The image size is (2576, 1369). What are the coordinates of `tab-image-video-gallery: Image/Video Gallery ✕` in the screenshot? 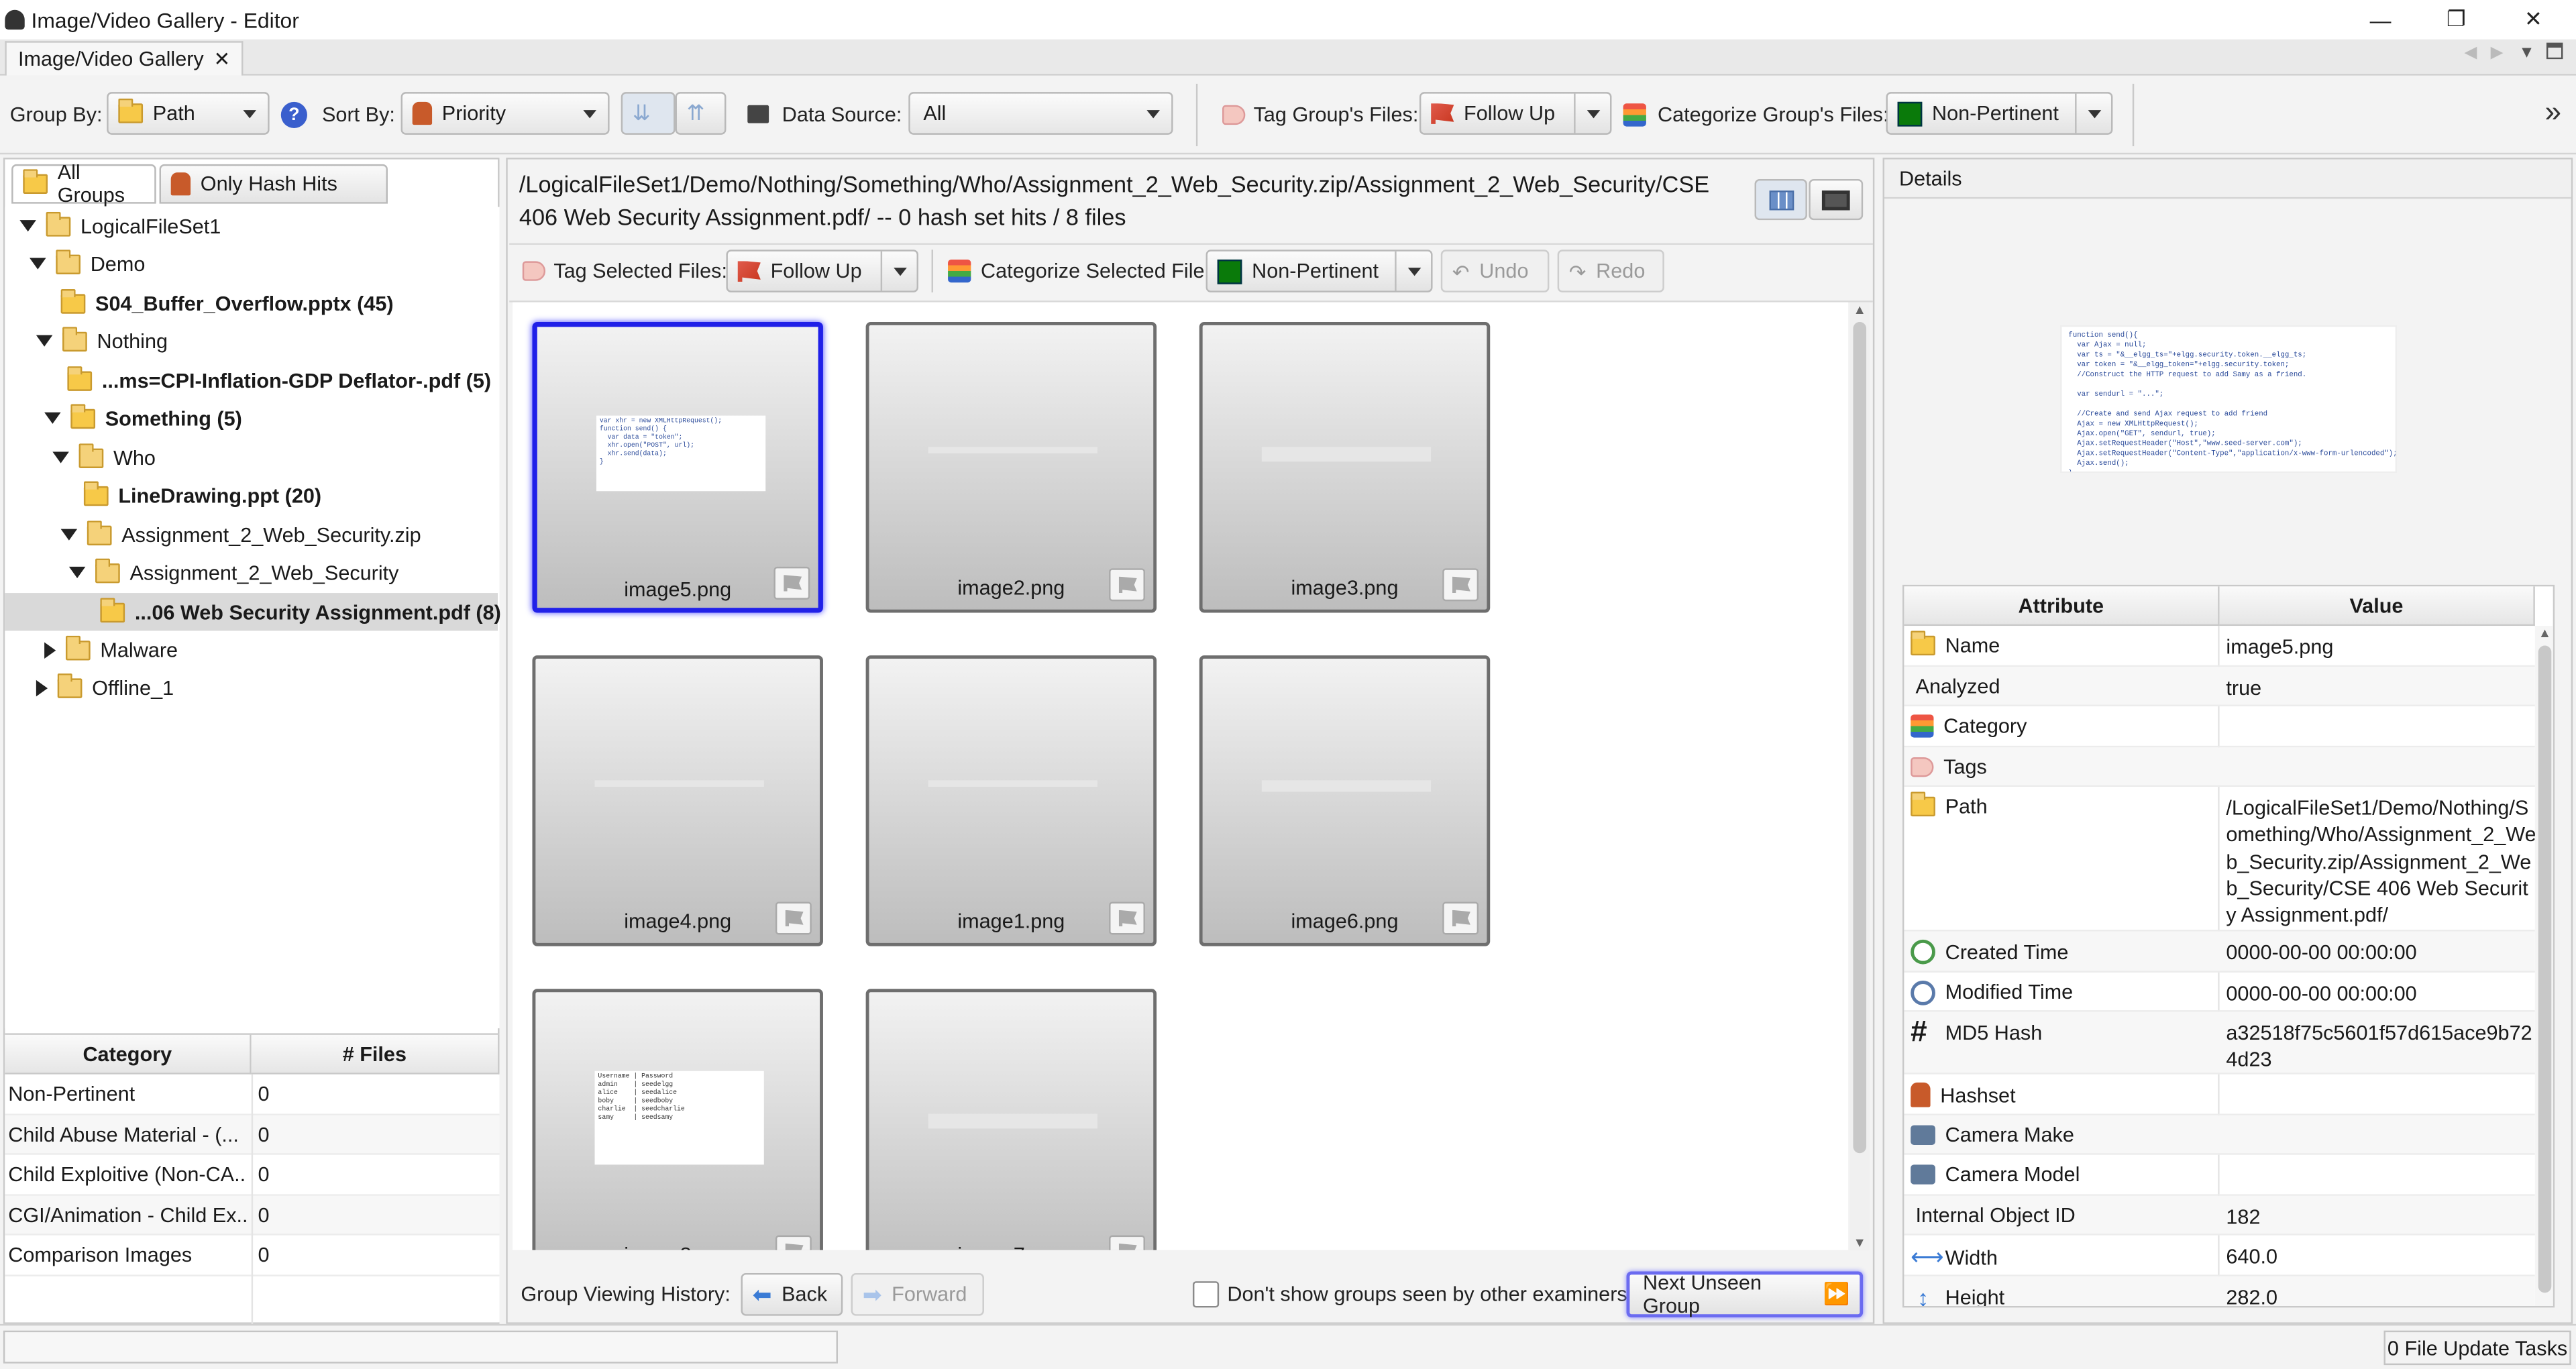 It's located at (124, 58).